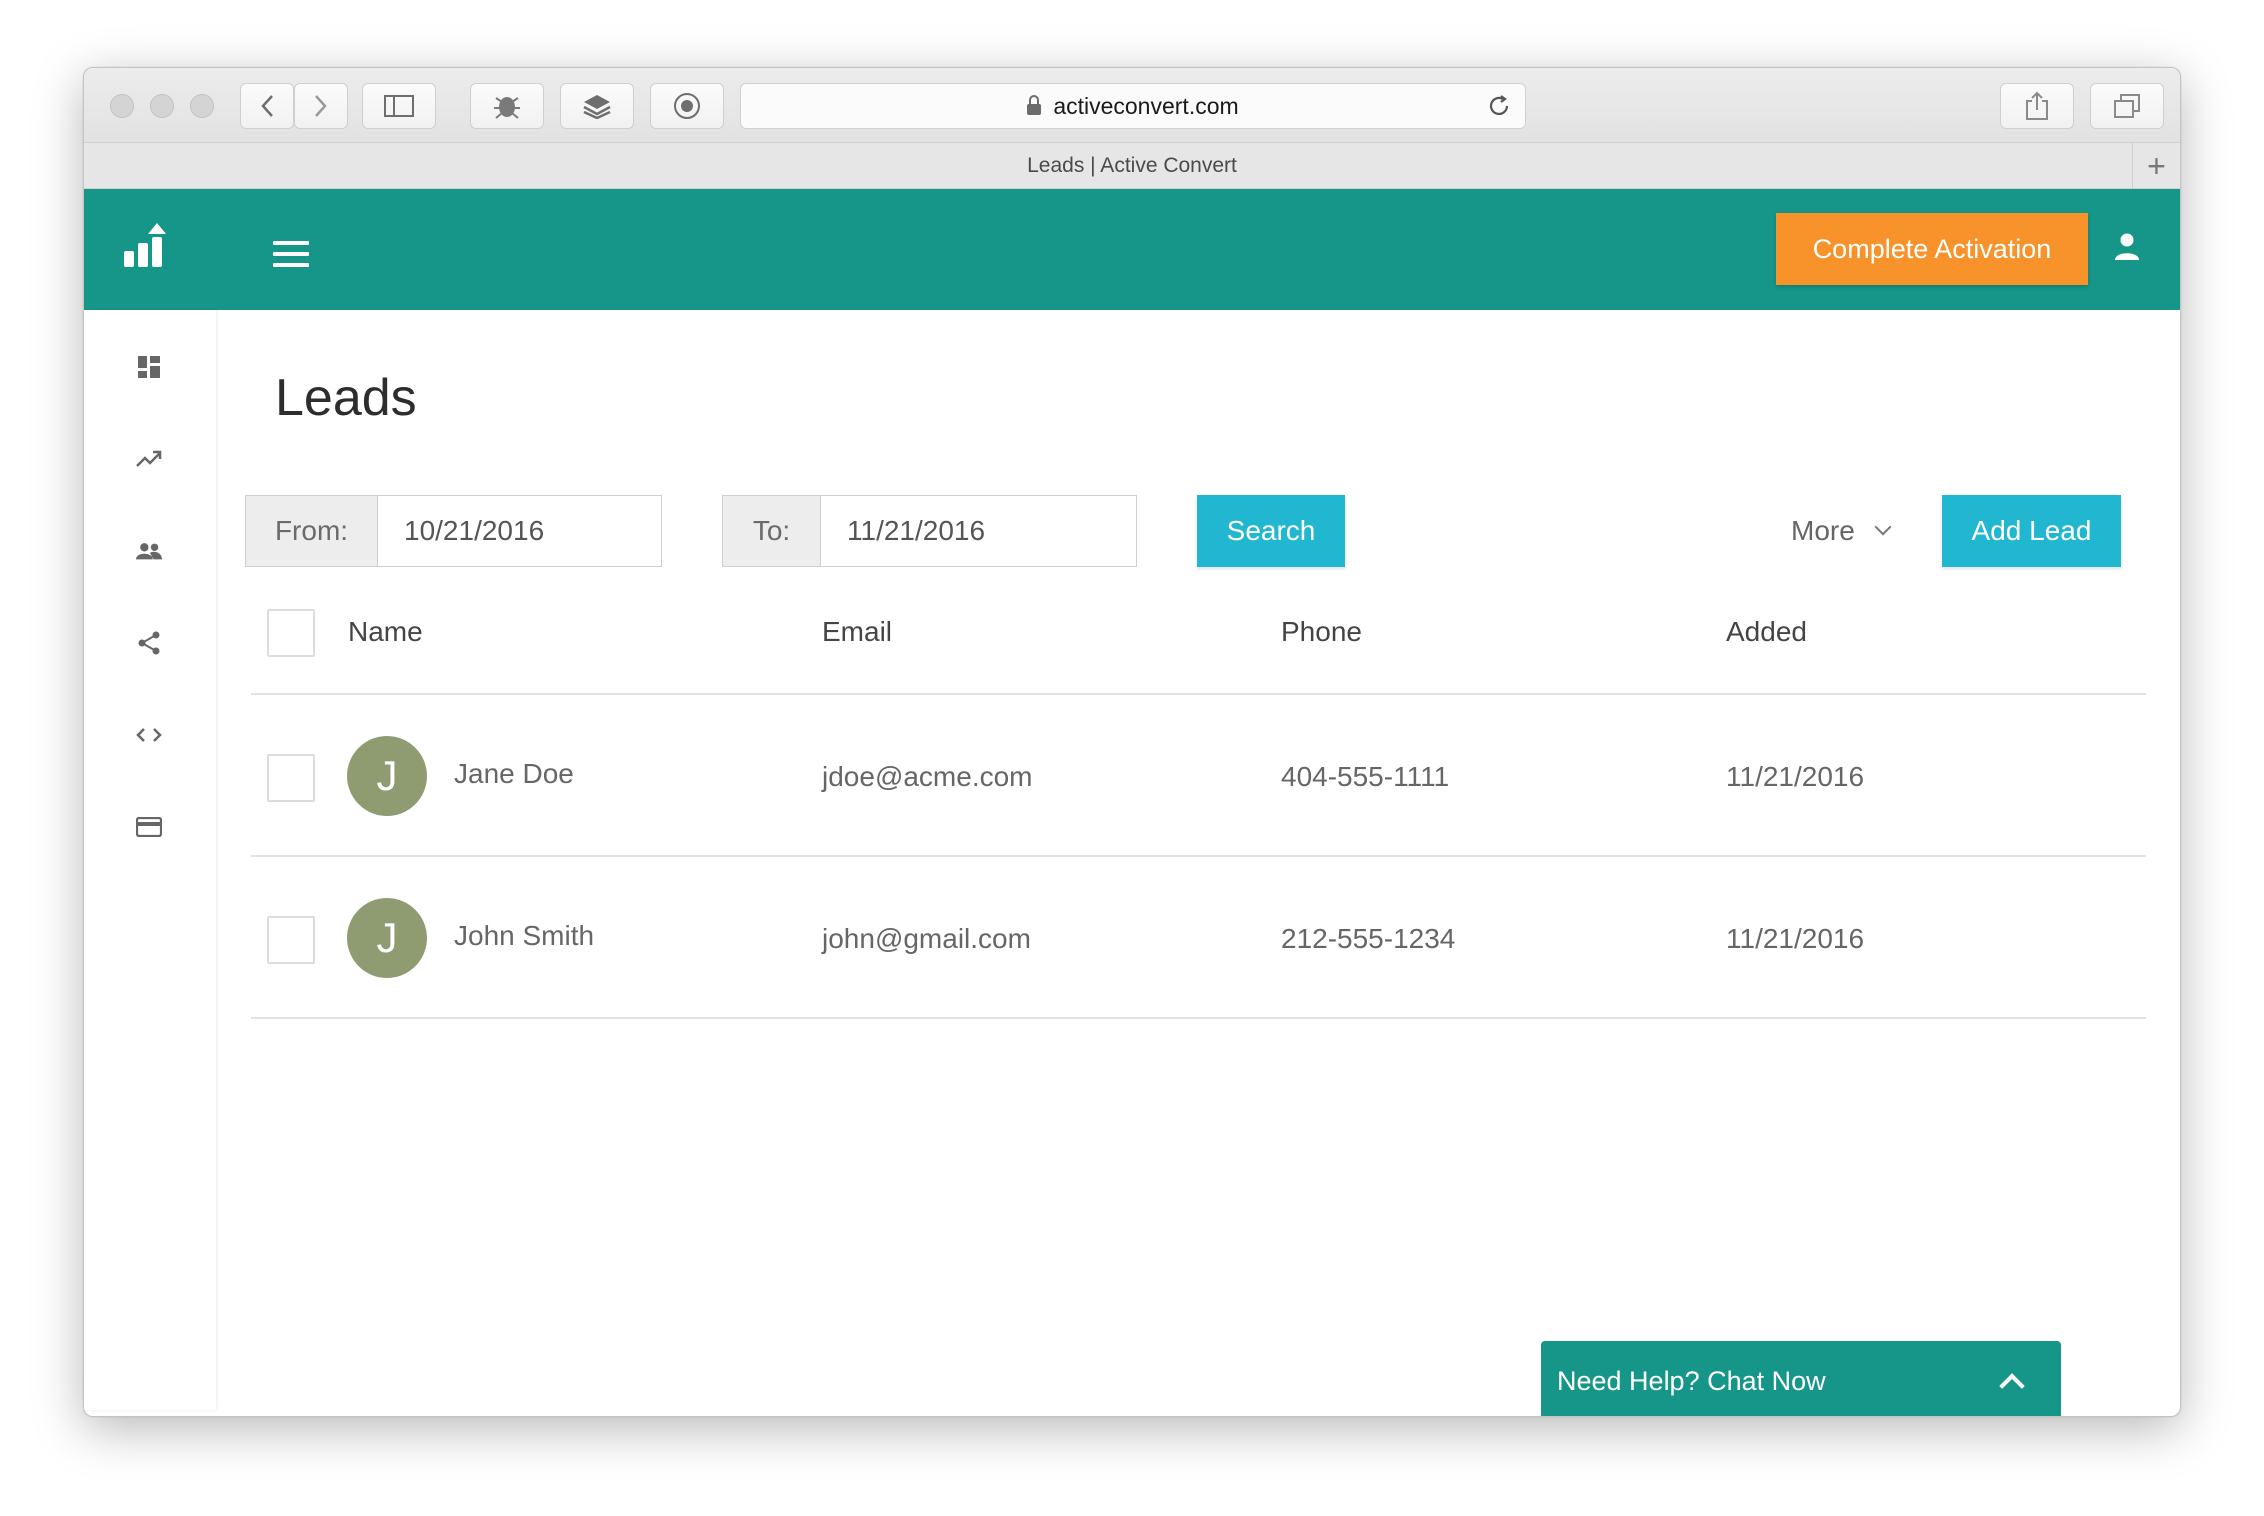 The image size is (2264, 1516). I want to click on hamburger-icon, so click(291, 254).